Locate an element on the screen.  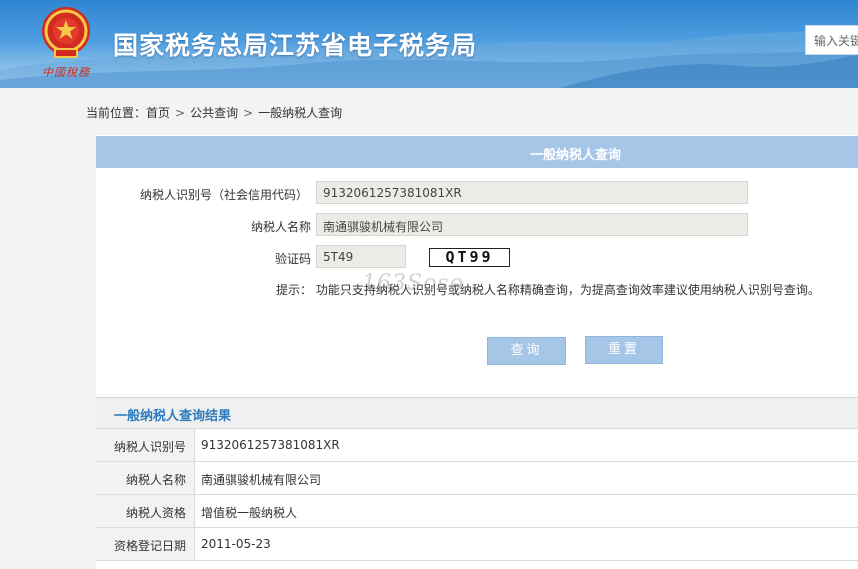
watermark: 163Soso is located at coordinates (413, 283).